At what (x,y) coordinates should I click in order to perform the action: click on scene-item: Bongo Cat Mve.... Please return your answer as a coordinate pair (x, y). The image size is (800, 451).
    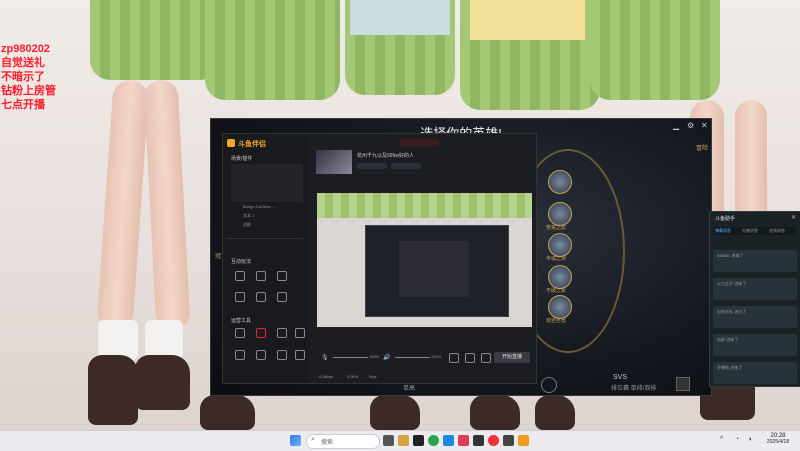
    Looking at the image, I should click on (258, 206).